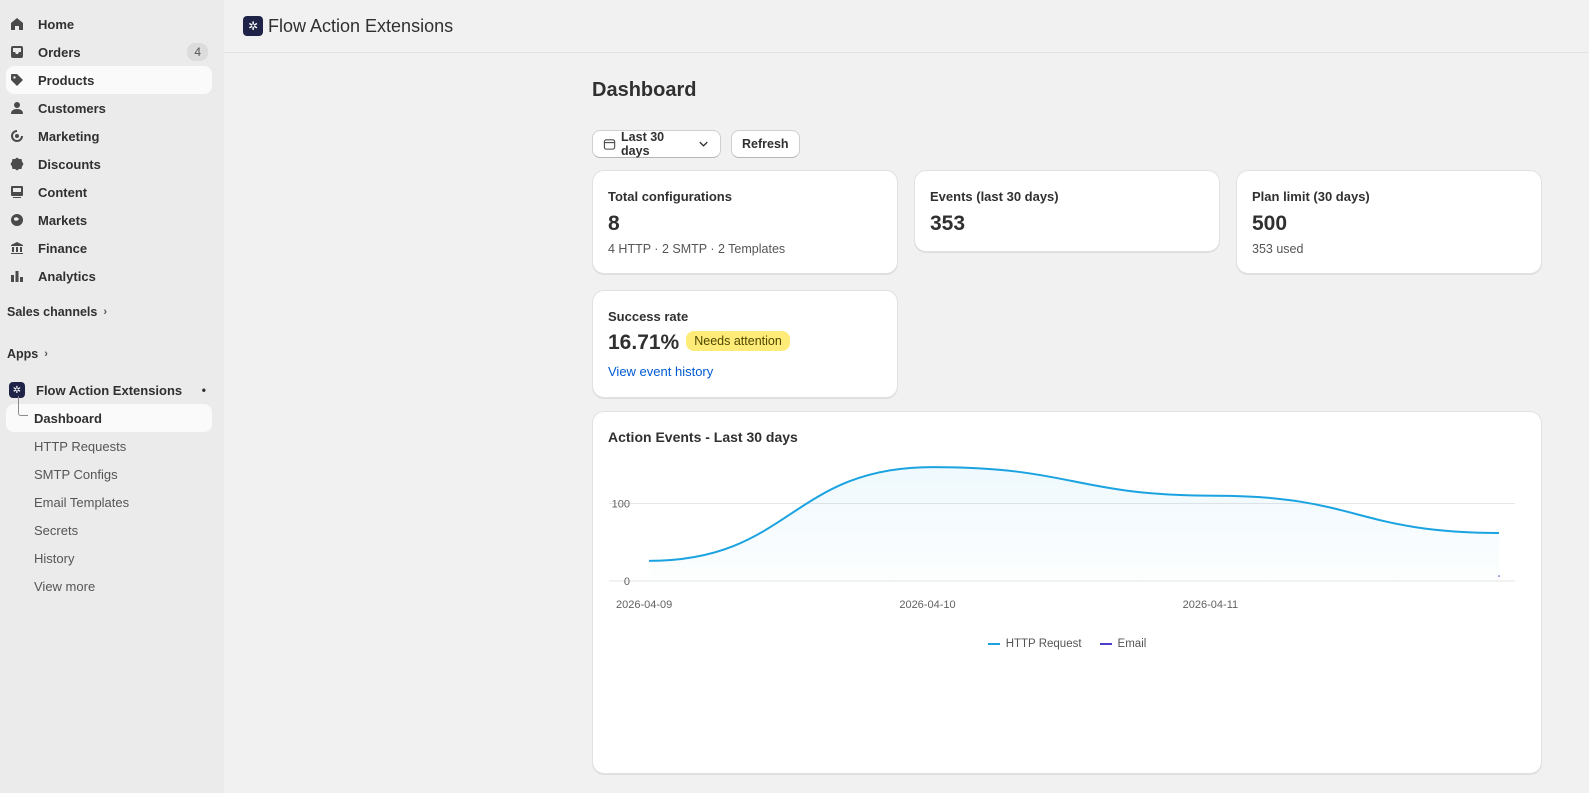 The image size is (1589, 793). What do you see at coordinates (644, 342) in the screenshot?
I see `card-value: 16.71%` at bounding box center [644, 342].